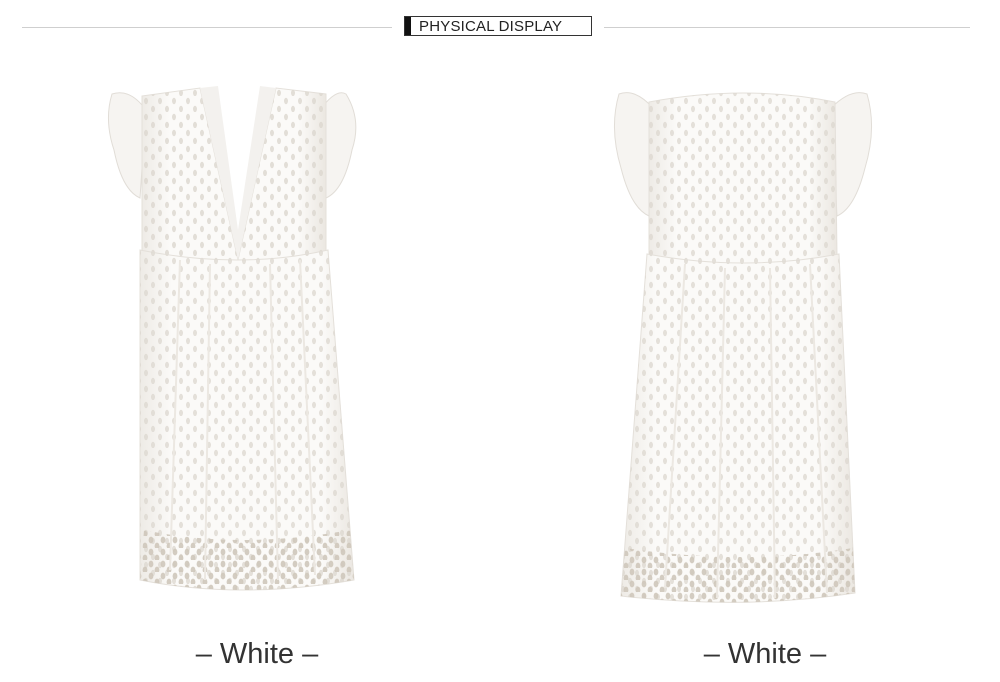 The height and width of the screenshot is (682, 1000). What do you see at coordinates (257, 654) in the screenshot?
I see `caption-front-color: – White –` at bounding box center [257, 654].